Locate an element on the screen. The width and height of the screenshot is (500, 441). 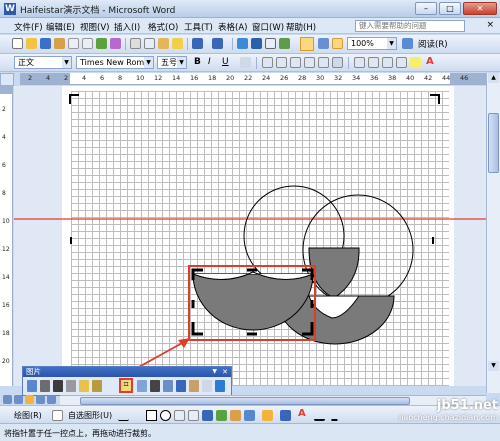
outline-view-icon is located at coordinates (40, 399).